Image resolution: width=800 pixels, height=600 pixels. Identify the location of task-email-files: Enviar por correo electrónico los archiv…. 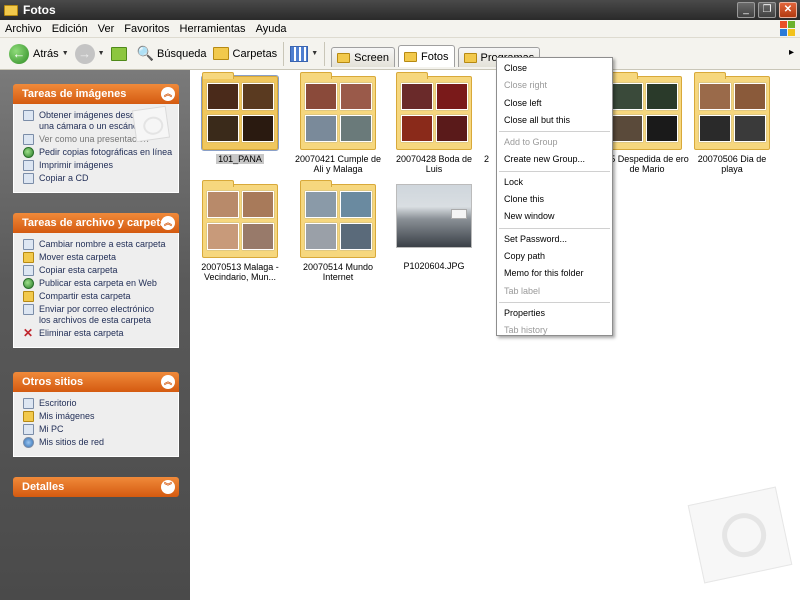
(98, 315).